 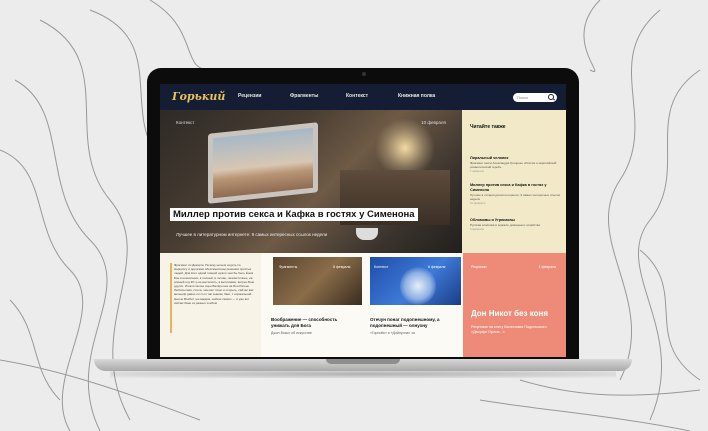 I want to click on laptop-shadow, so click(x=363, y=374).